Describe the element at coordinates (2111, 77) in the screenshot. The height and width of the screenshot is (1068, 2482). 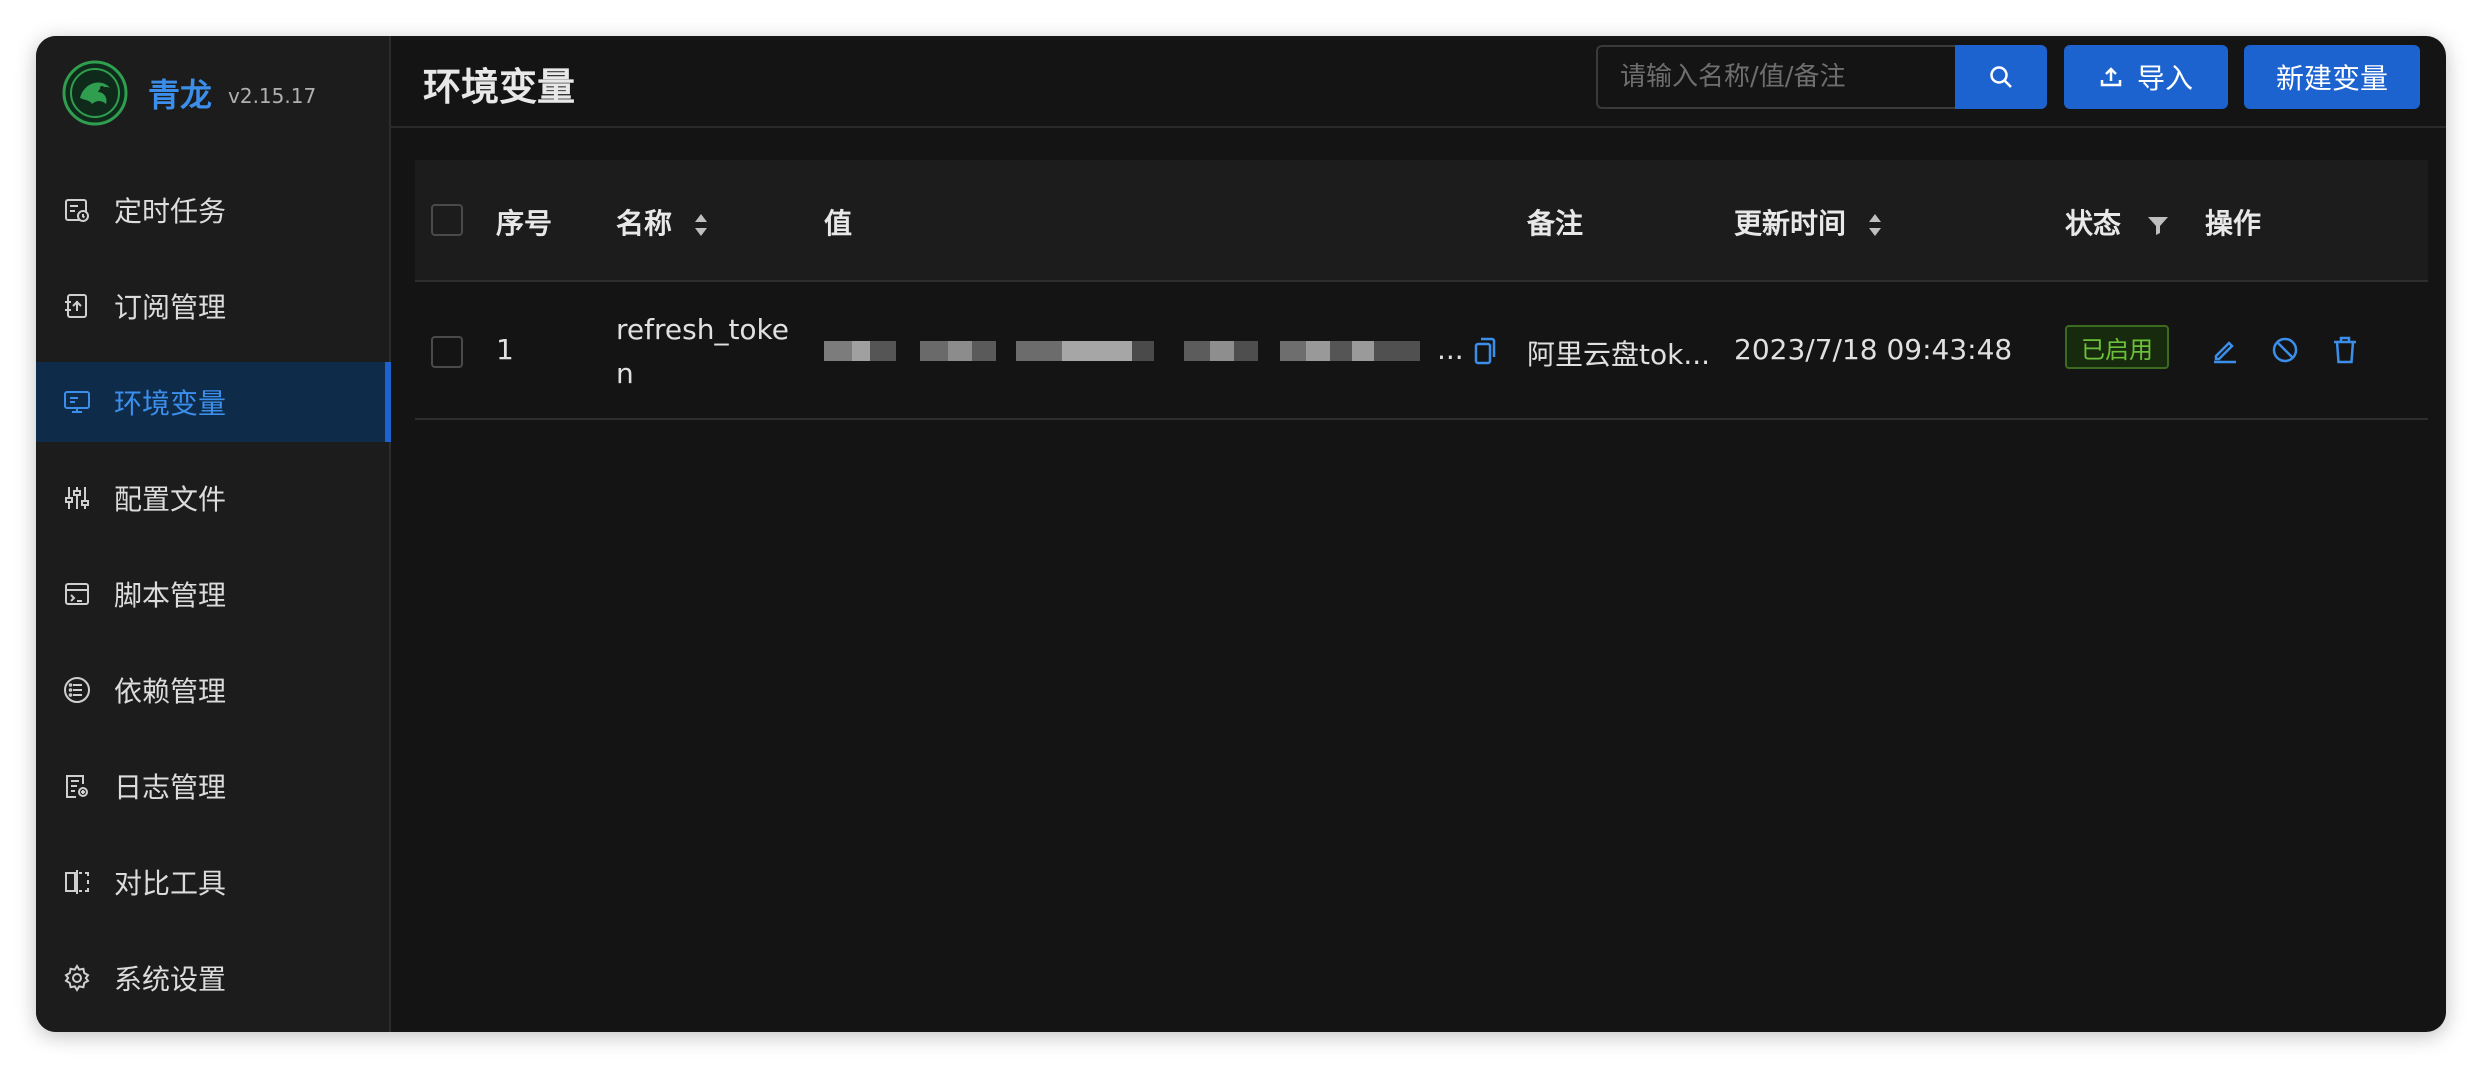
I see `upload-icon` at that location.